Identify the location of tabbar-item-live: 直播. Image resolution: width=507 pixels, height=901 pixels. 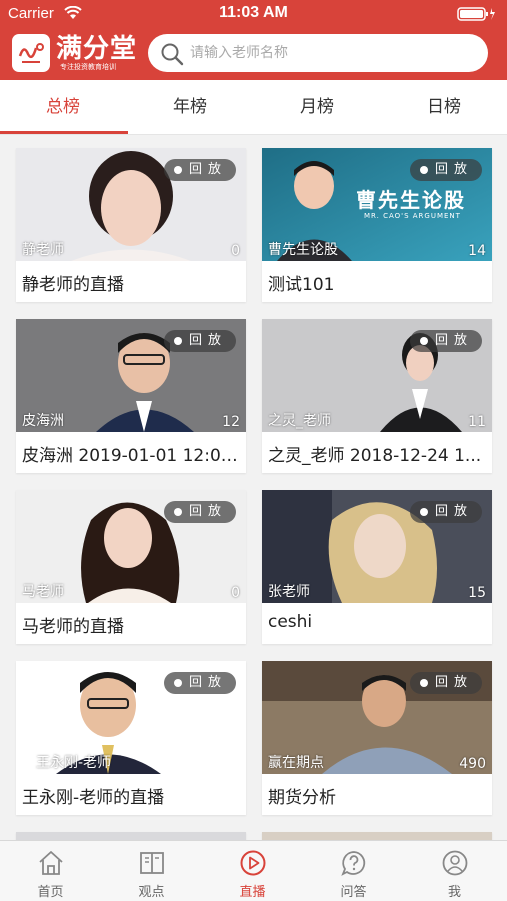
(252, 871).